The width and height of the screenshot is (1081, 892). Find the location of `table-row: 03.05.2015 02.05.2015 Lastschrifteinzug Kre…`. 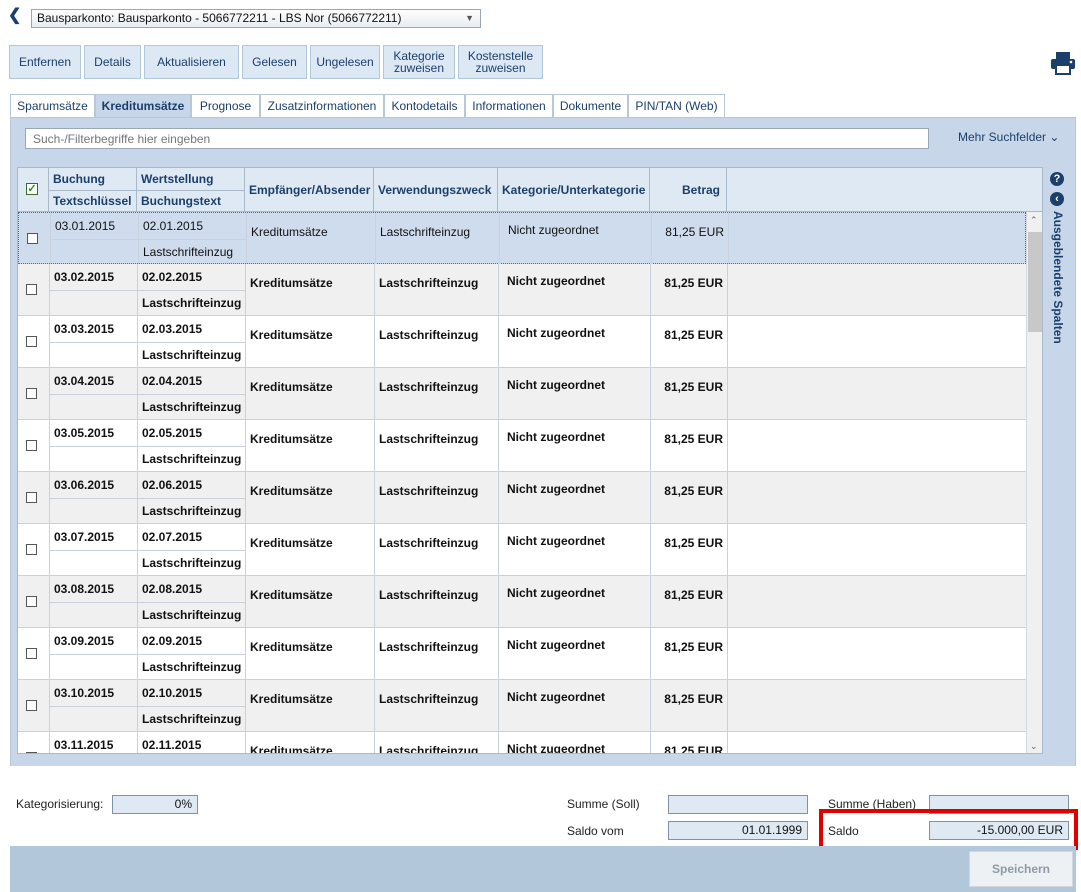

table-row: 03.05.2015 02.05.2015 Lastschrifteinzug Kre… is located at coordinates (522, 446).